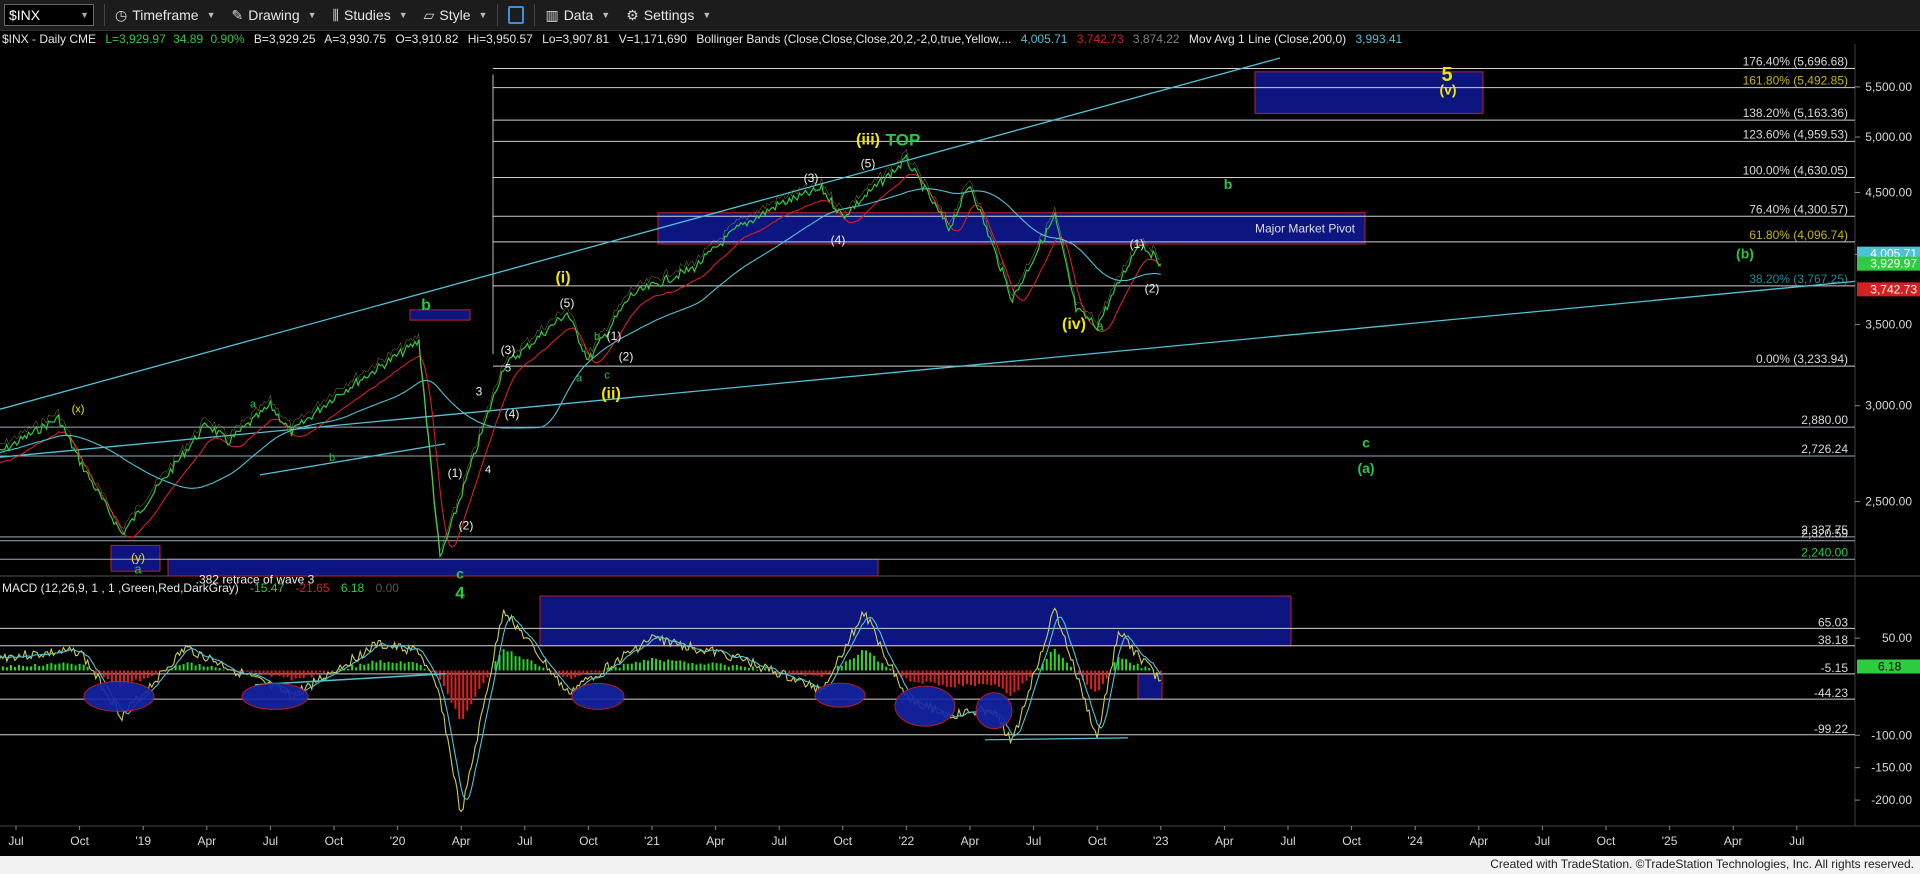 Image resolution: width=1920 pixels, height=874 pixels. What do you see at coordinates (355, 39) in the screenshot?
I see `ask-value: A=3,930.75` at bounding box center [355, 39].